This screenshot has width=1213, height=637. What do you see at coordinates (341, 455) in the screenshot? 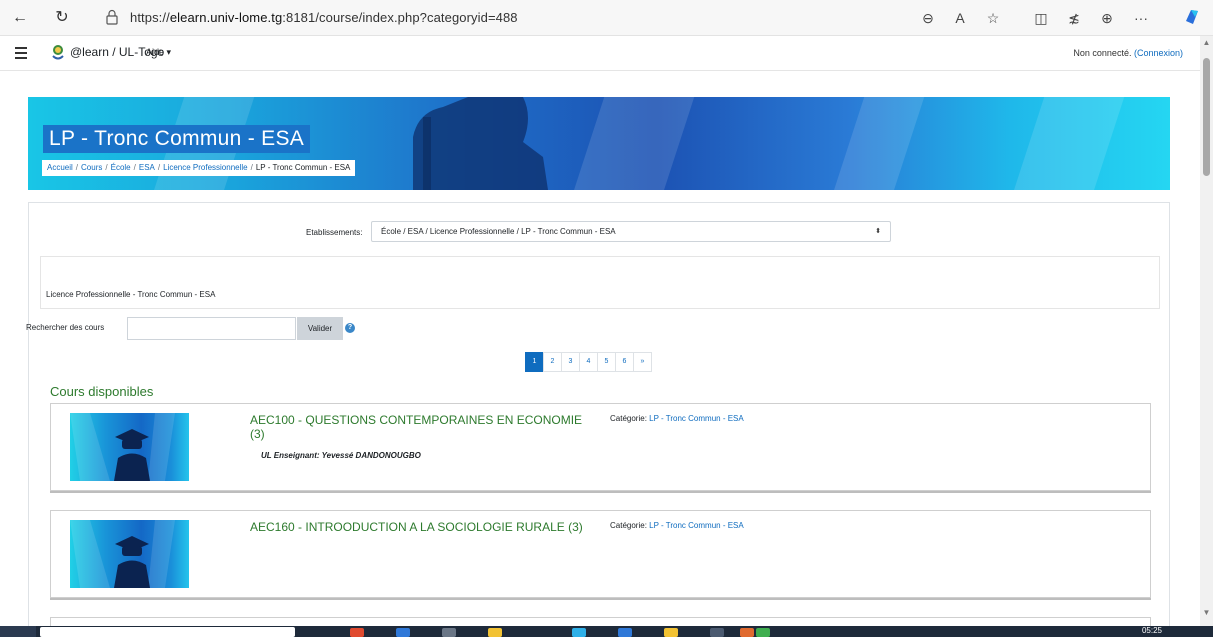
I see `course-teacher: UL Enseignant: Yevessé DANDONOUGBO` at bounding box center [341, 455].